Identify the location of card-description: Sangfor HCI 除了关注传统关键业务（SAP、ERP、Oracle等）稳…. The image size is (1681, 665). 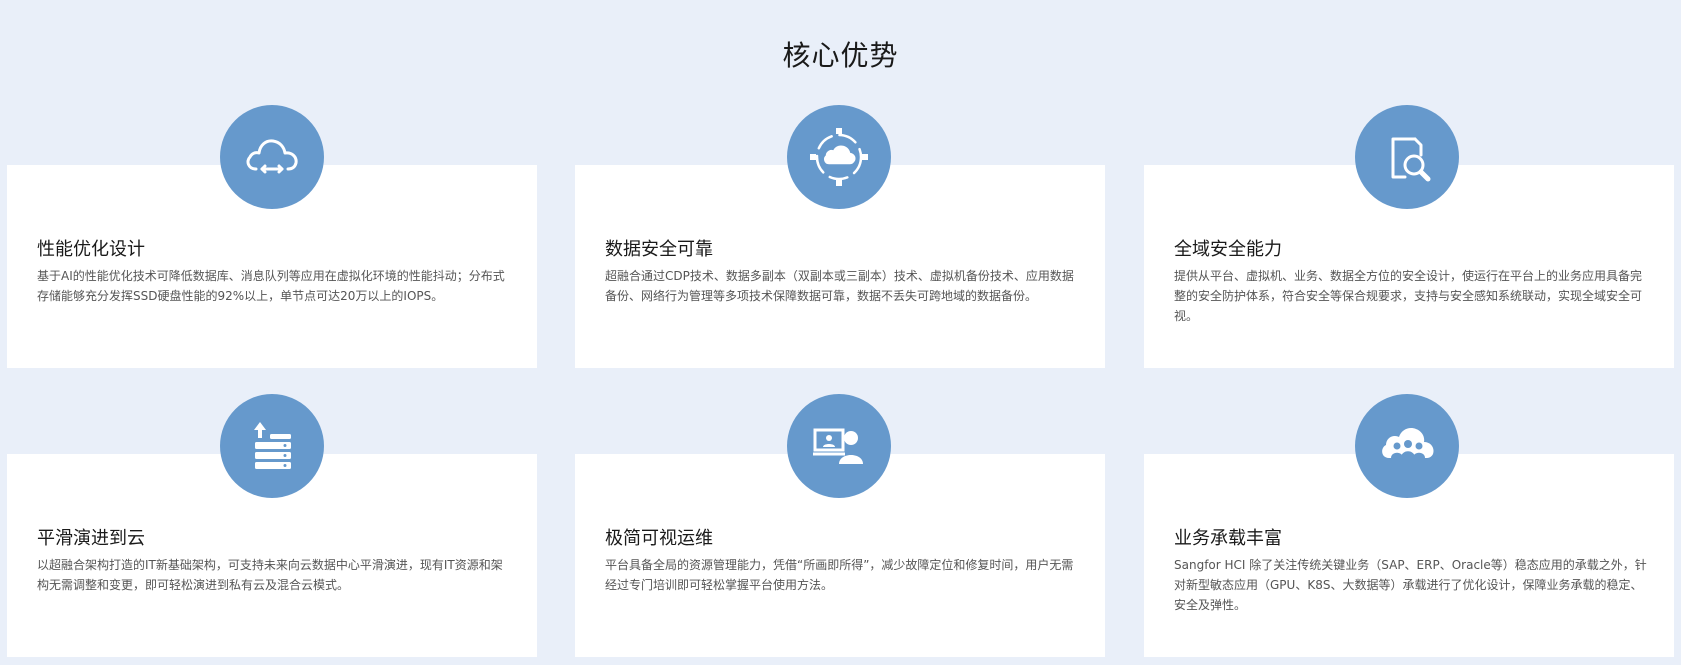
(1410, 585).